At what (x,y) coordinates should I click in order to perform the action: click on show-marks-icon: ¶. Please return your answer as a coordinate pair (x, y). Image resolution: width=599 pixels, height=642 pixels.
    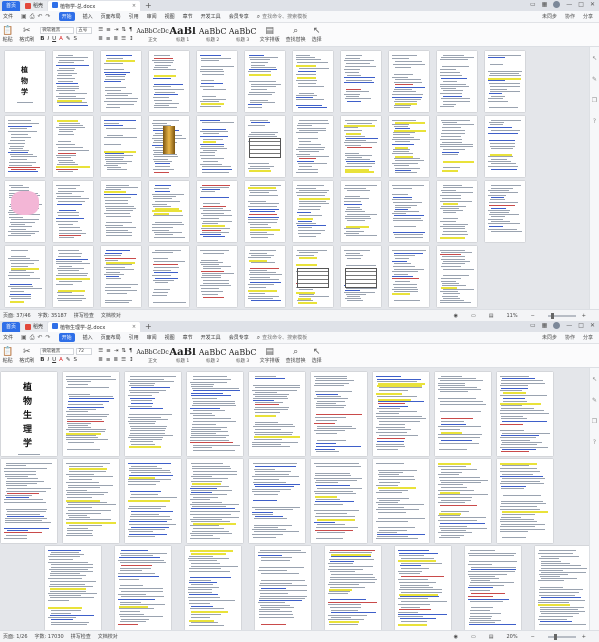
    Looking at the image, I should click on (131, 351).